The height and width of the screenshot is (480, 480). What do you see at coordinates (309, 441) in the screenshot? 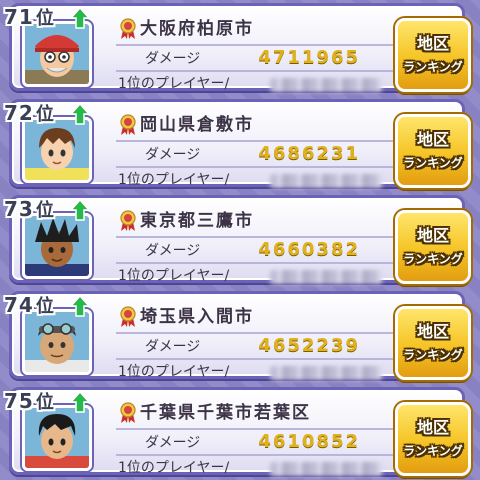
I see `damage-value: 4610852` at bounding box center [309, 441].